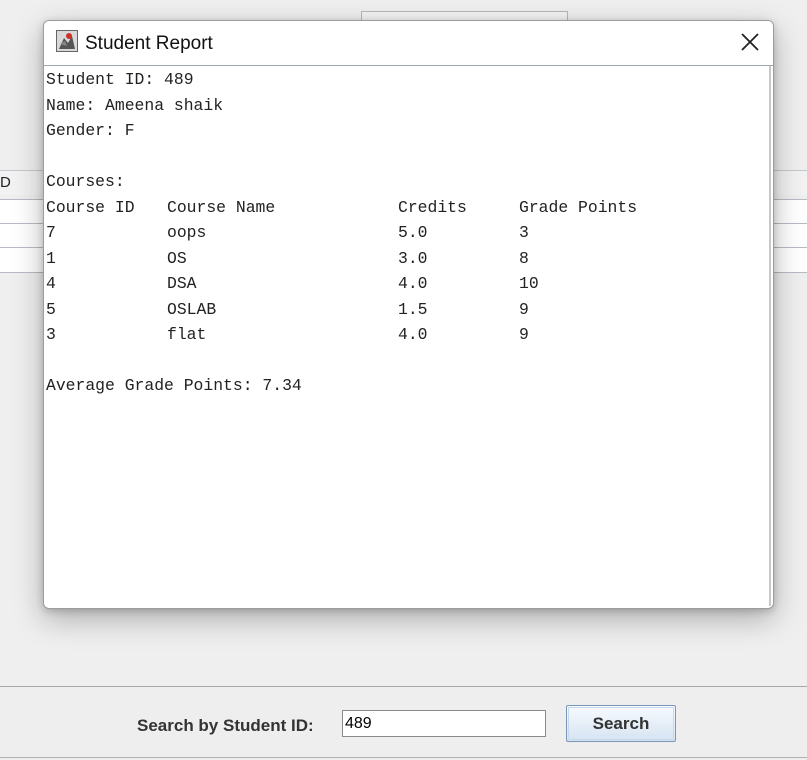 The height and width of the screenshot is (760, 807). What do you see at coordinates (51, 334) in the screenshot?
I see `course-id: 3` at bounding box center [51, 334].